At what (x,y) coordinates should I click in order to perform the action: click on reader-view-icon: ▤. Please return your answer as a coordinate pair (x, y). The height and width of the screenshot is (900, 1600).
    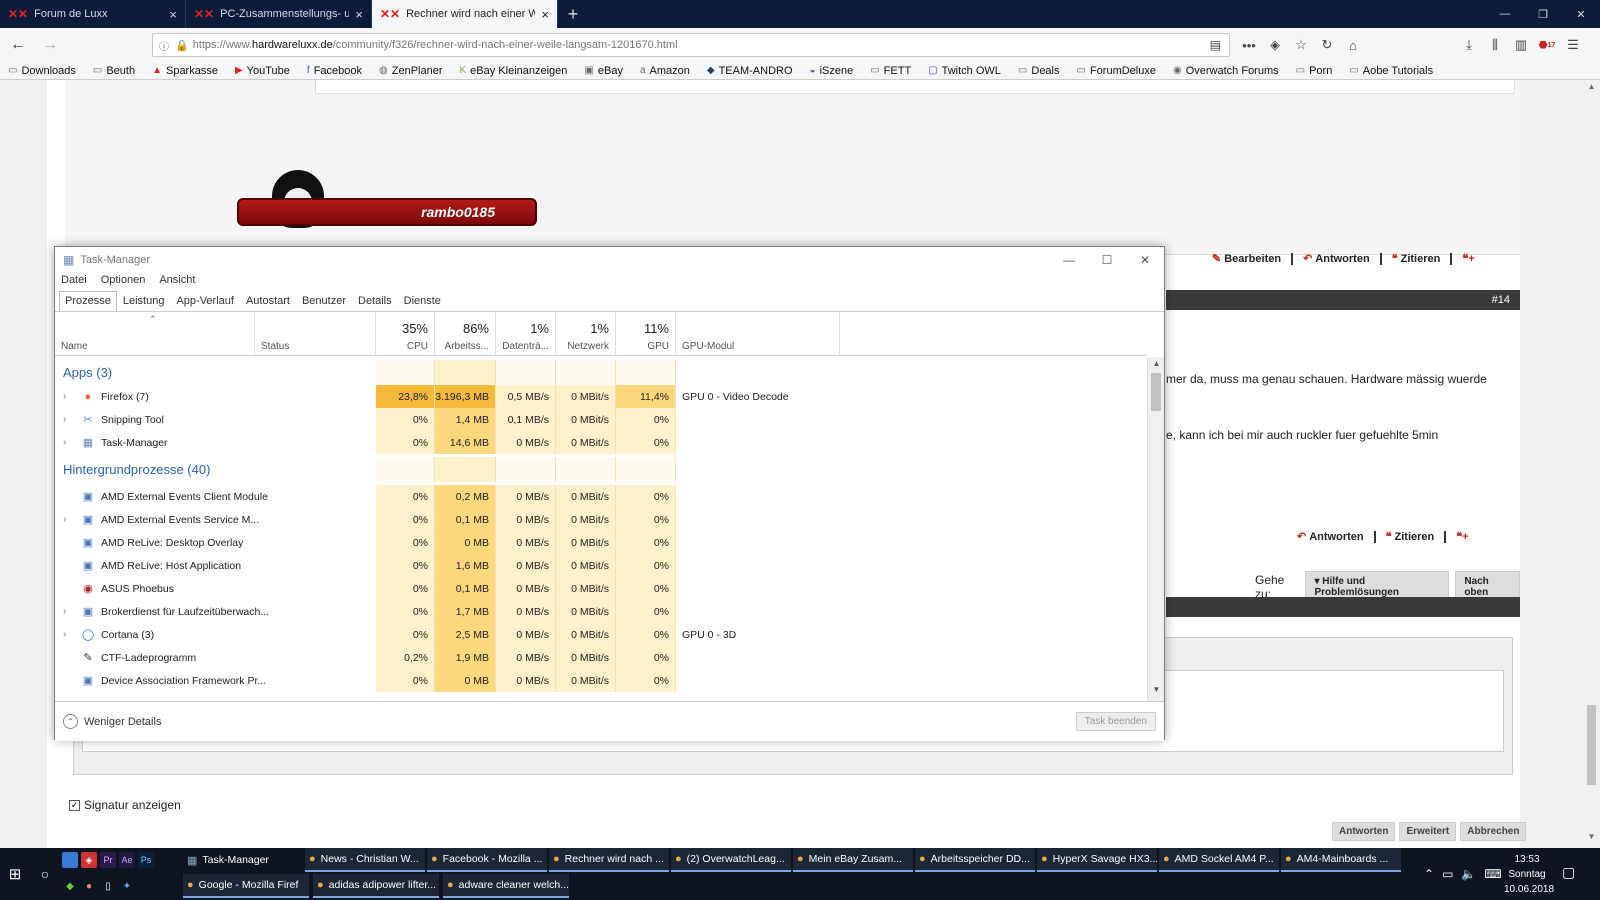
    Looking at the image, I should click on (1215, 45).